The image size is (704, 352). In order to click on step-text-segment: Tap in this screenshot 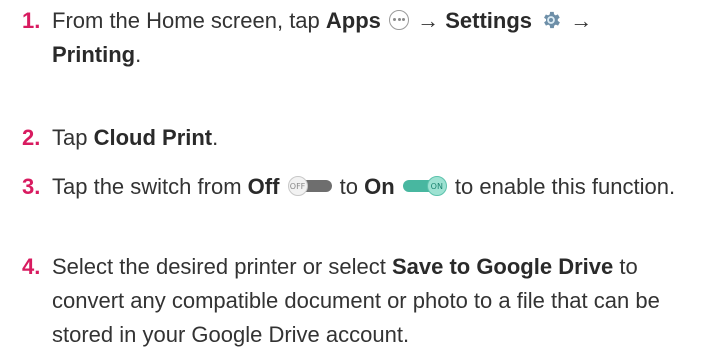, I will do `click(73, 137)`.